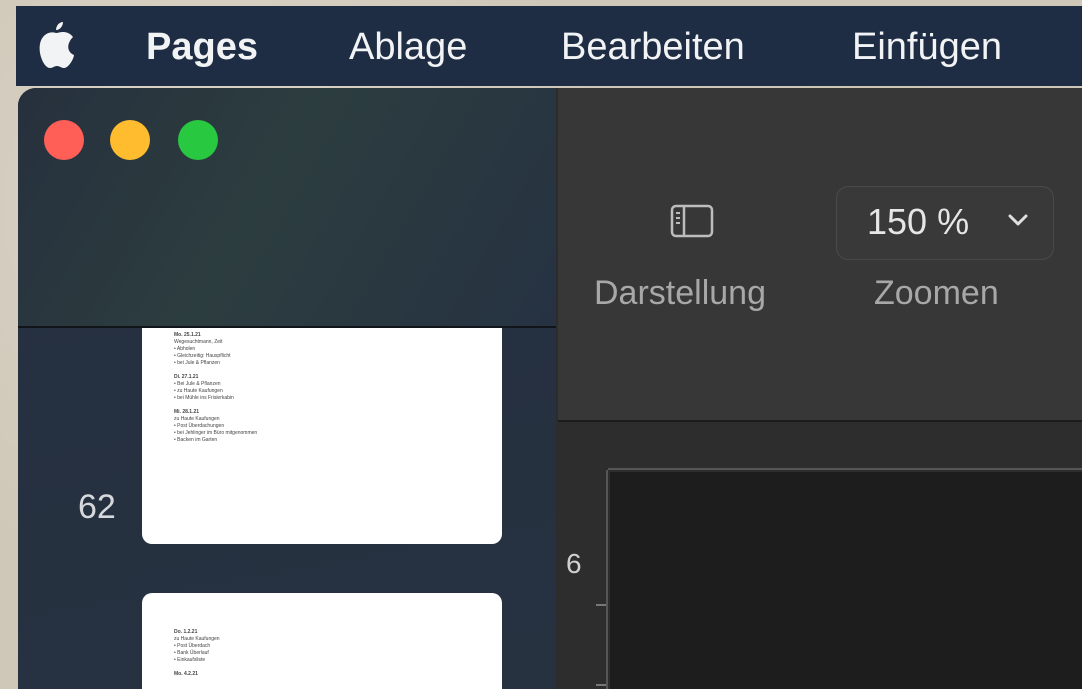 The image size is (1082, 689). I want to click on menu-bearbeiten: Bearbeiten, so click(653, 47).